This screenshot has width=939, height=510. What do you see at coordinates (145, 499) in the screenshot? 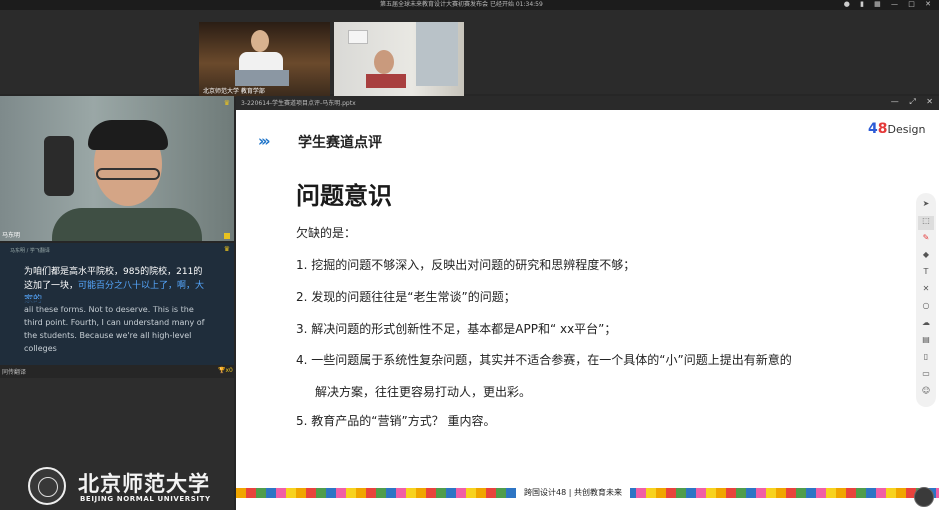
I see `university-name-en: BEIJING NORMAL UNIVERSITY` at bounding box center [145, 499].